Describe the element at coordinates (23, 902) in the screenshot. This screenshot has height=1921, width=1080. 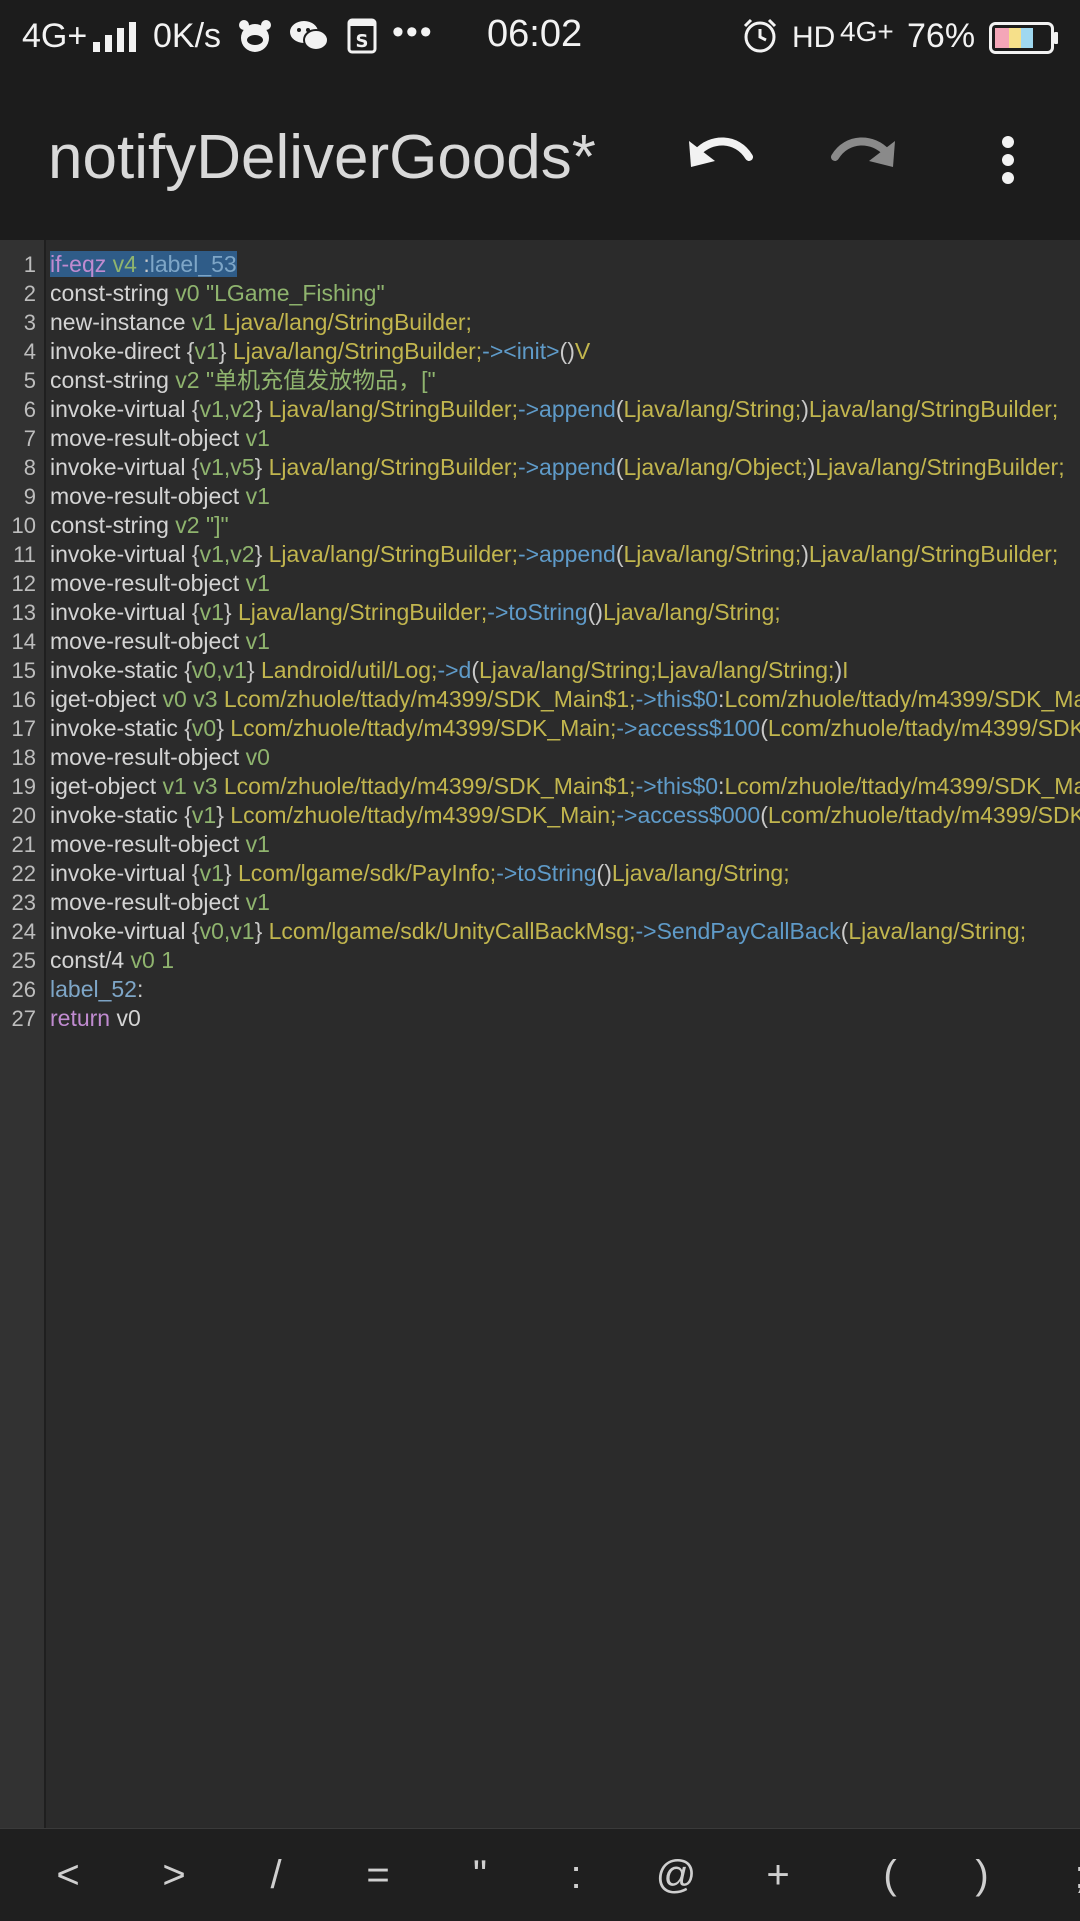
I see `line-number: 23` at that location.